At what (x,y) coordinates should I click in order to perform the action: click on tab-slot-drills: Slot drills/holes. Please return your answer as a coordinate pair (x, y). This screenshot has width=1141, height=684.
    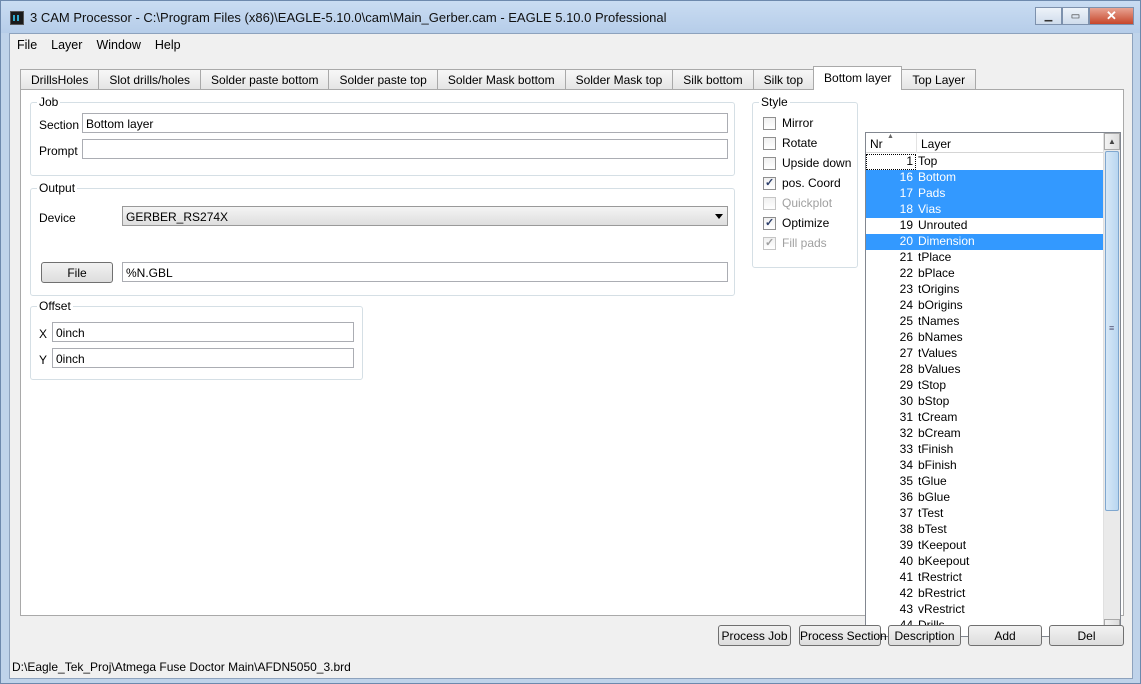
    Looking at the image, I should click on (150, 79).